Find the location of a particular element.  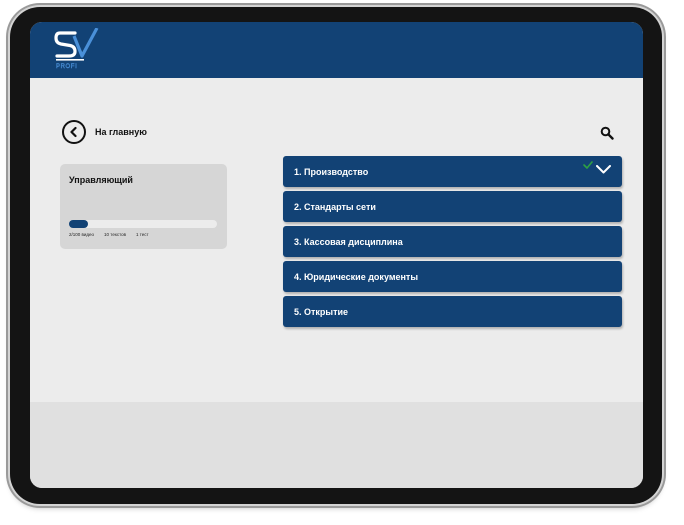

progress-bar is located at coordinates (143, 224).